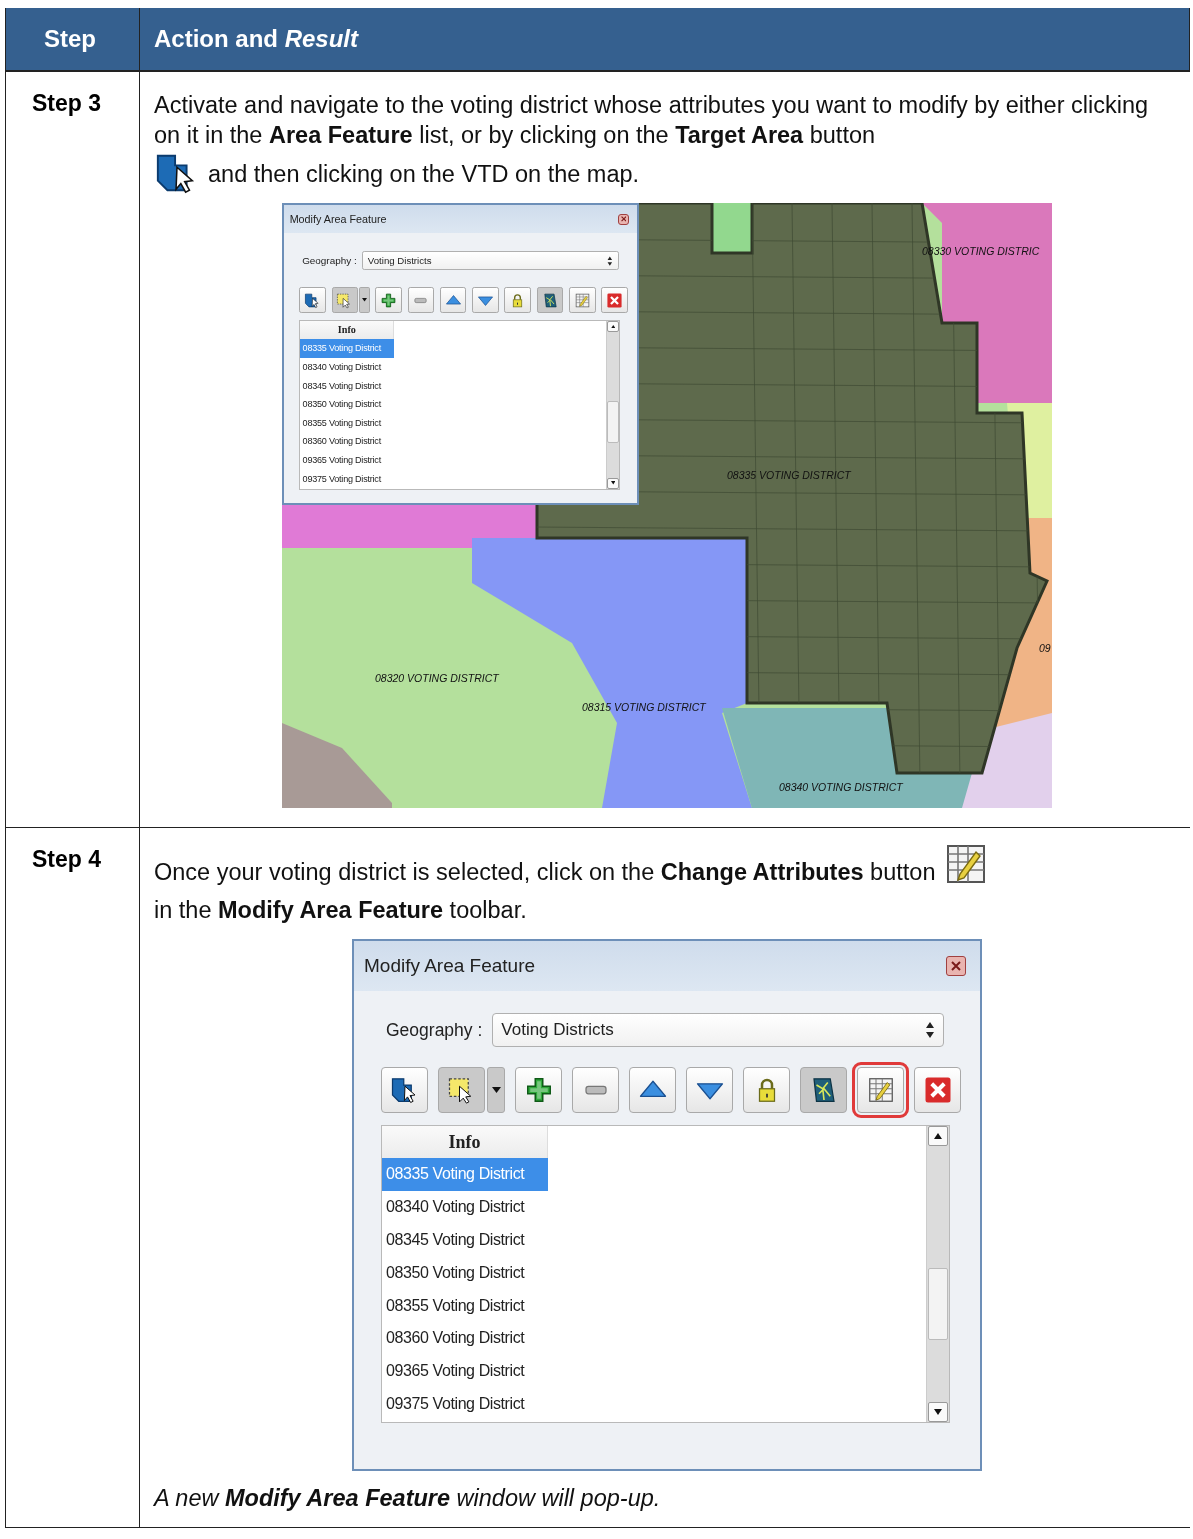  I want to click on column-header: Action and Result, so click(665, 40).